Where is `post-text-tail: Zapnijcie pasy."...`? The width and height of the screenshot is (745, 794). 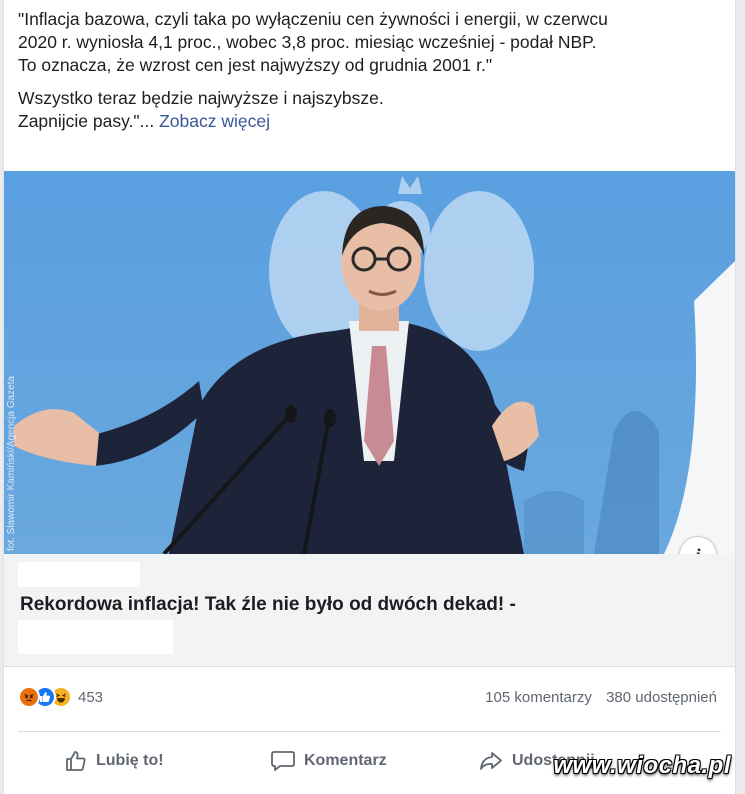 post-text-tail: Zapnijcie pasy."... is located at coordinates (86, 121).